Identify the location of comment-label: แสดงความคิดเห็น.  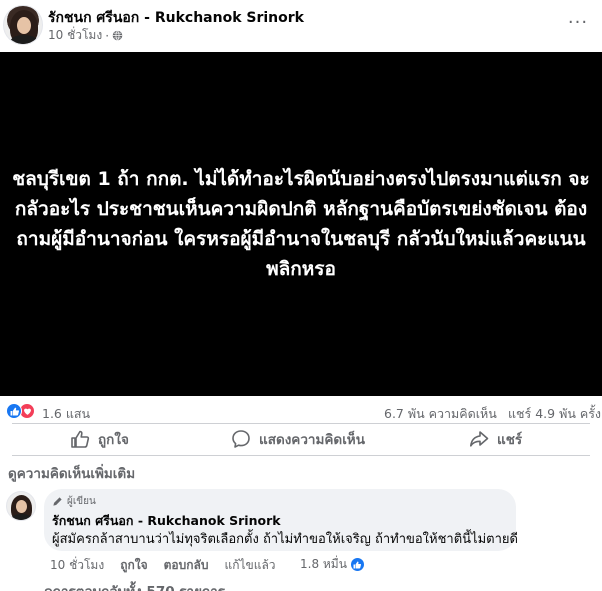
(312, 440).